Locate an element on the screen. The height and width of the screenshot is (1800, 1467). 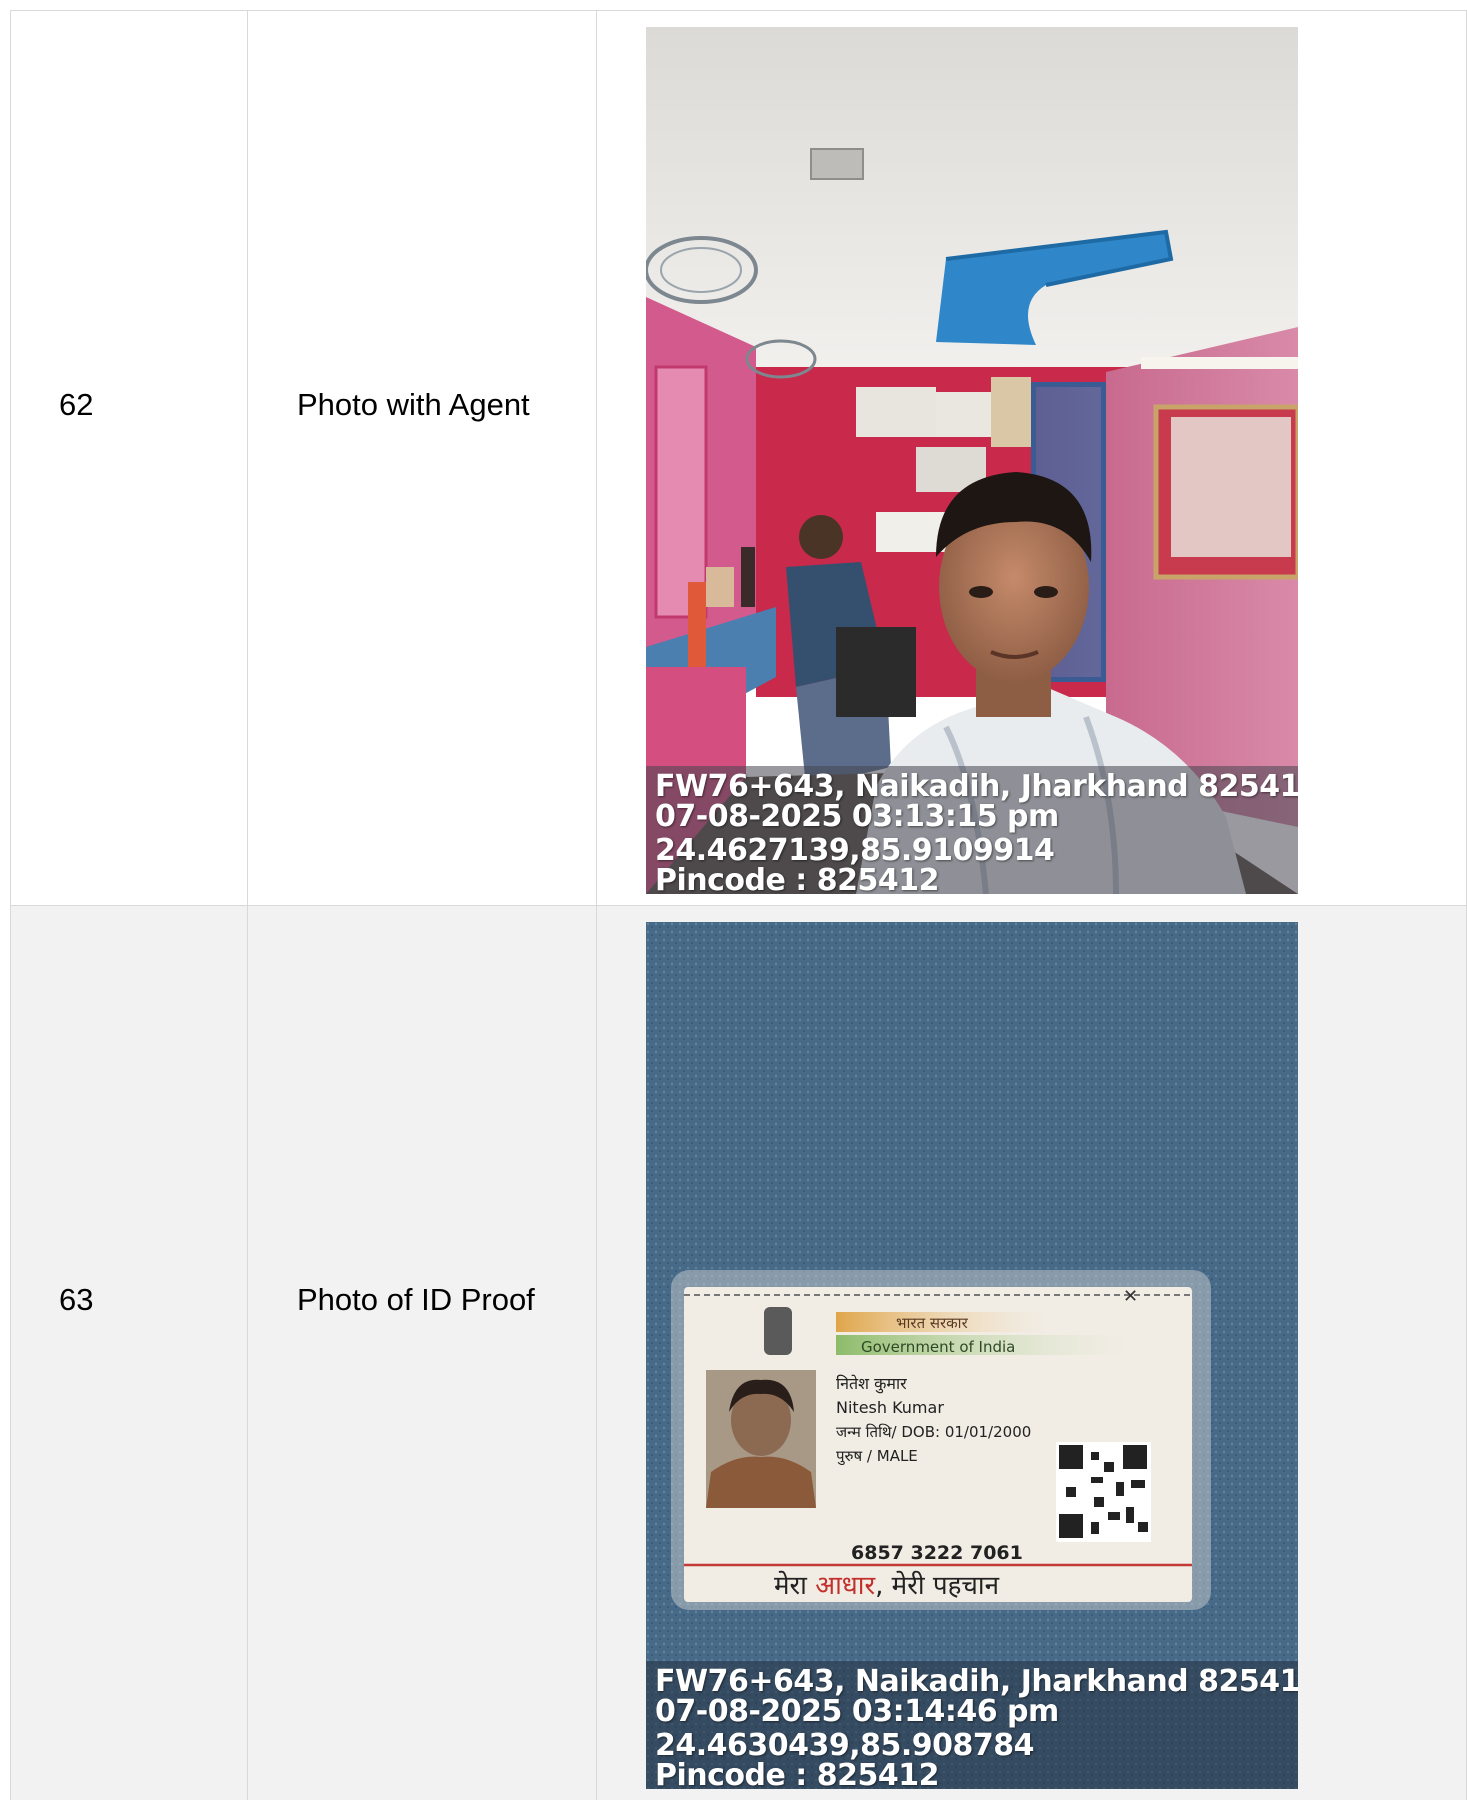
card-tagline: मेरा आधार, मेरी पहचान is located at coordinates (887, 1585).